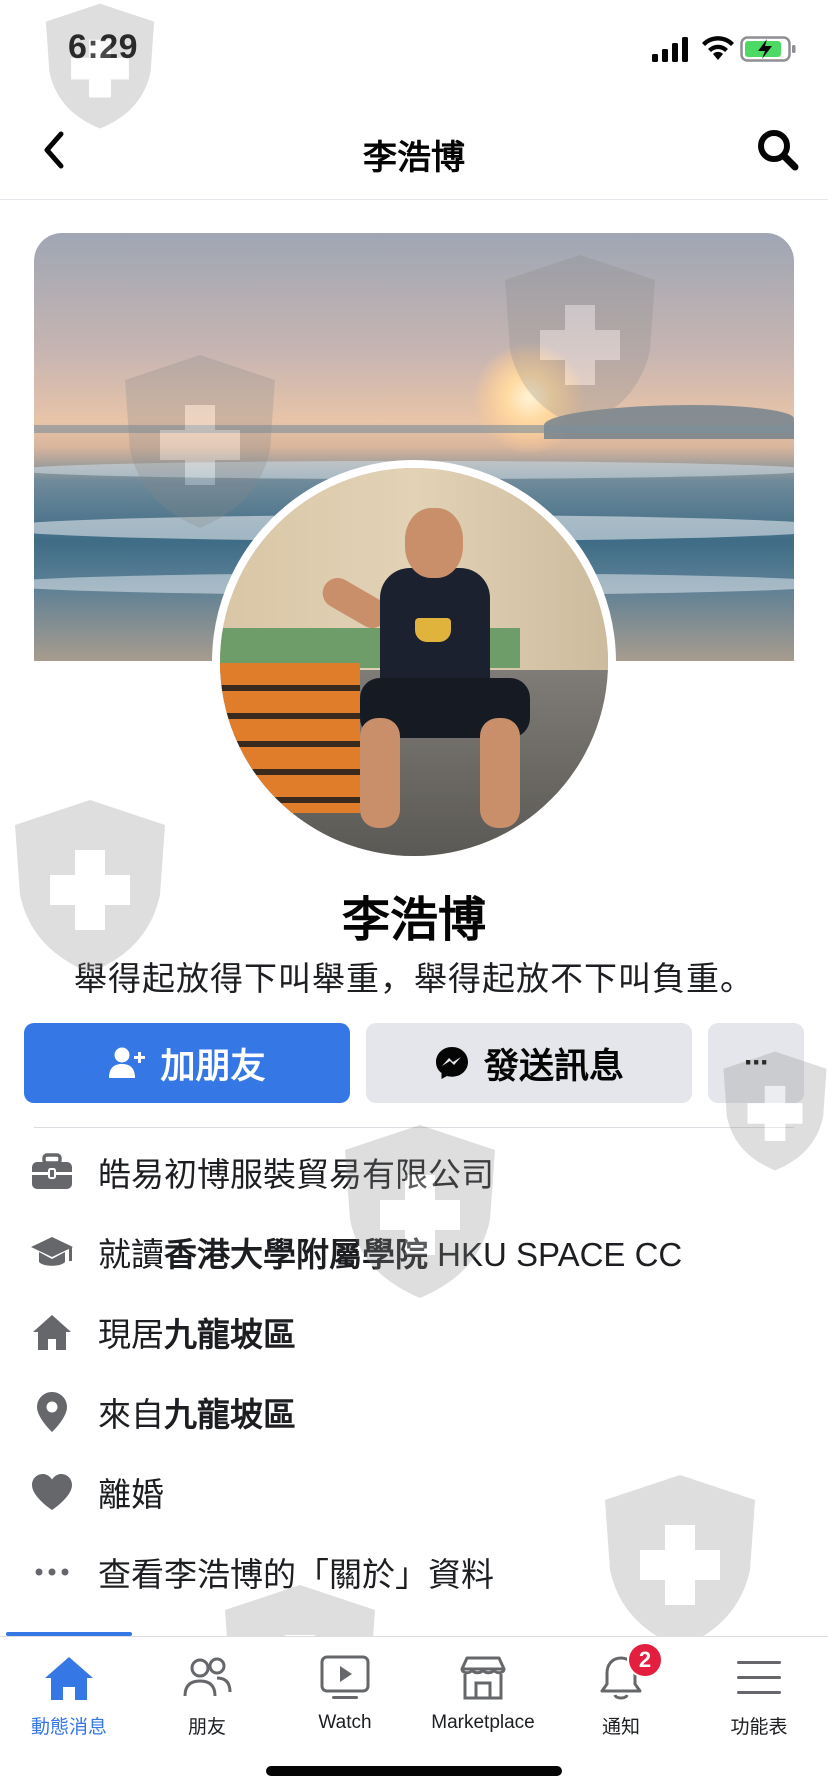  What do you see at coordinates (620, 1727) in the screenshot?
I see `tab-label: 通知` at bounding box center [620, 1727].